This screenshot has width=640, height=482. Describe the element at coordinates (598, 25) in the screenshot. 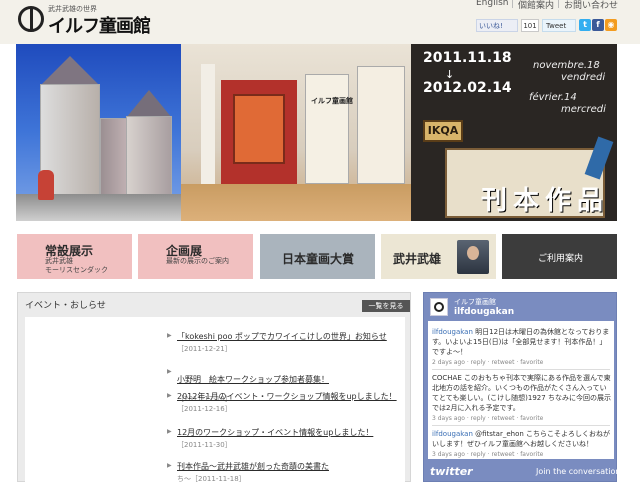

I see `facebook-icon: f` at that location.